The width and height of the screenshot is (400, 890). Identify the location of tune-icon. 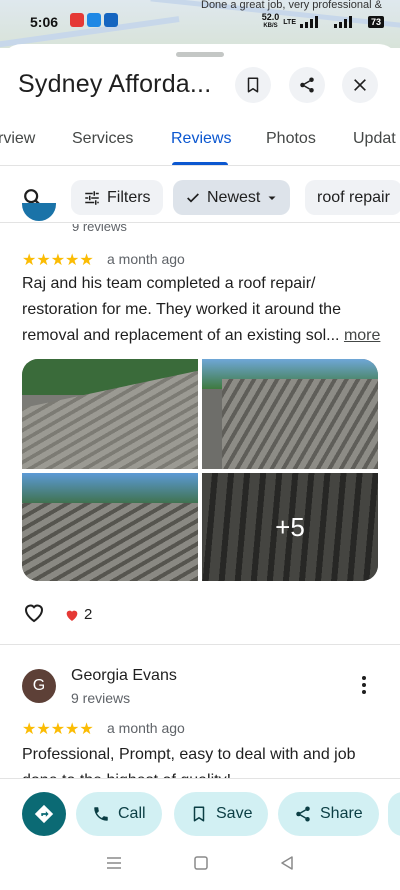
(92, 197).